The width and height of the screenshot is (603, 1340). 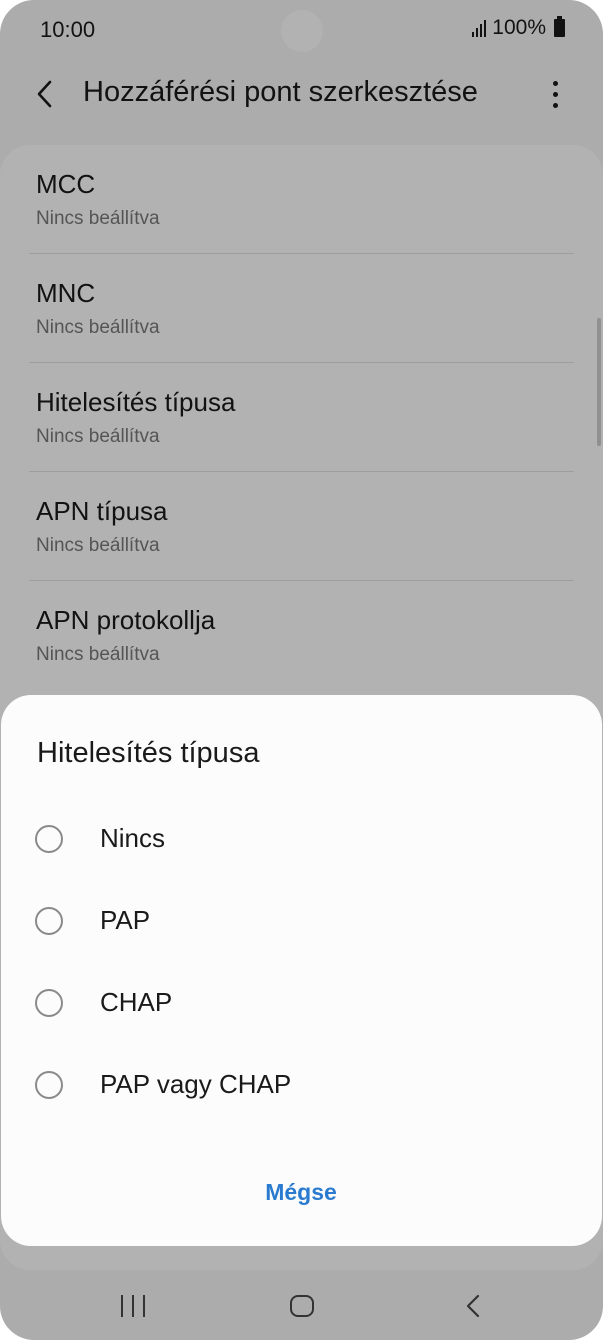 What do you see at coordinates (148, 753) in the screenshot?
I see `dialog-title: Hitelesítés típusa` at bounding box center [148, 753].